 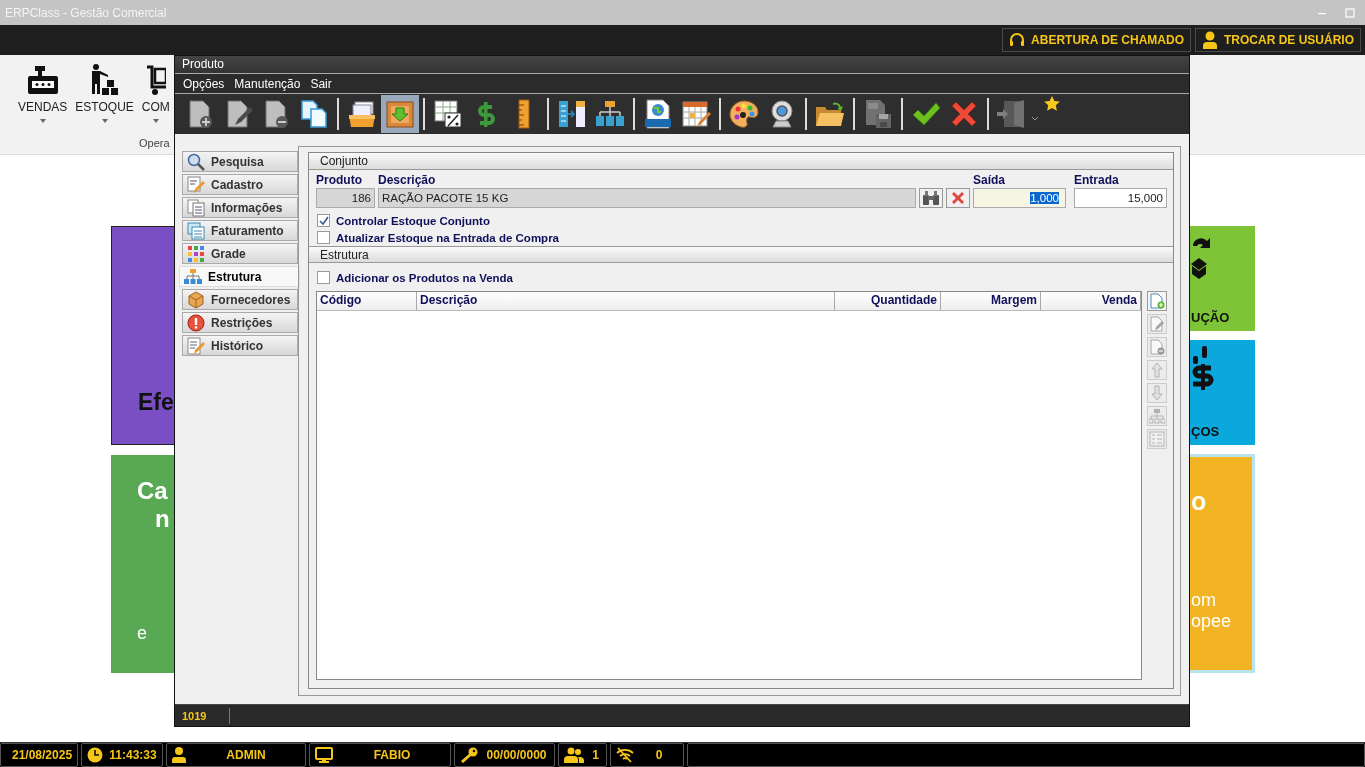 What do you see at coordinates (204, 83) in the screenshot?
I see `menu-item: Opções` at bounding box center [204, 83].